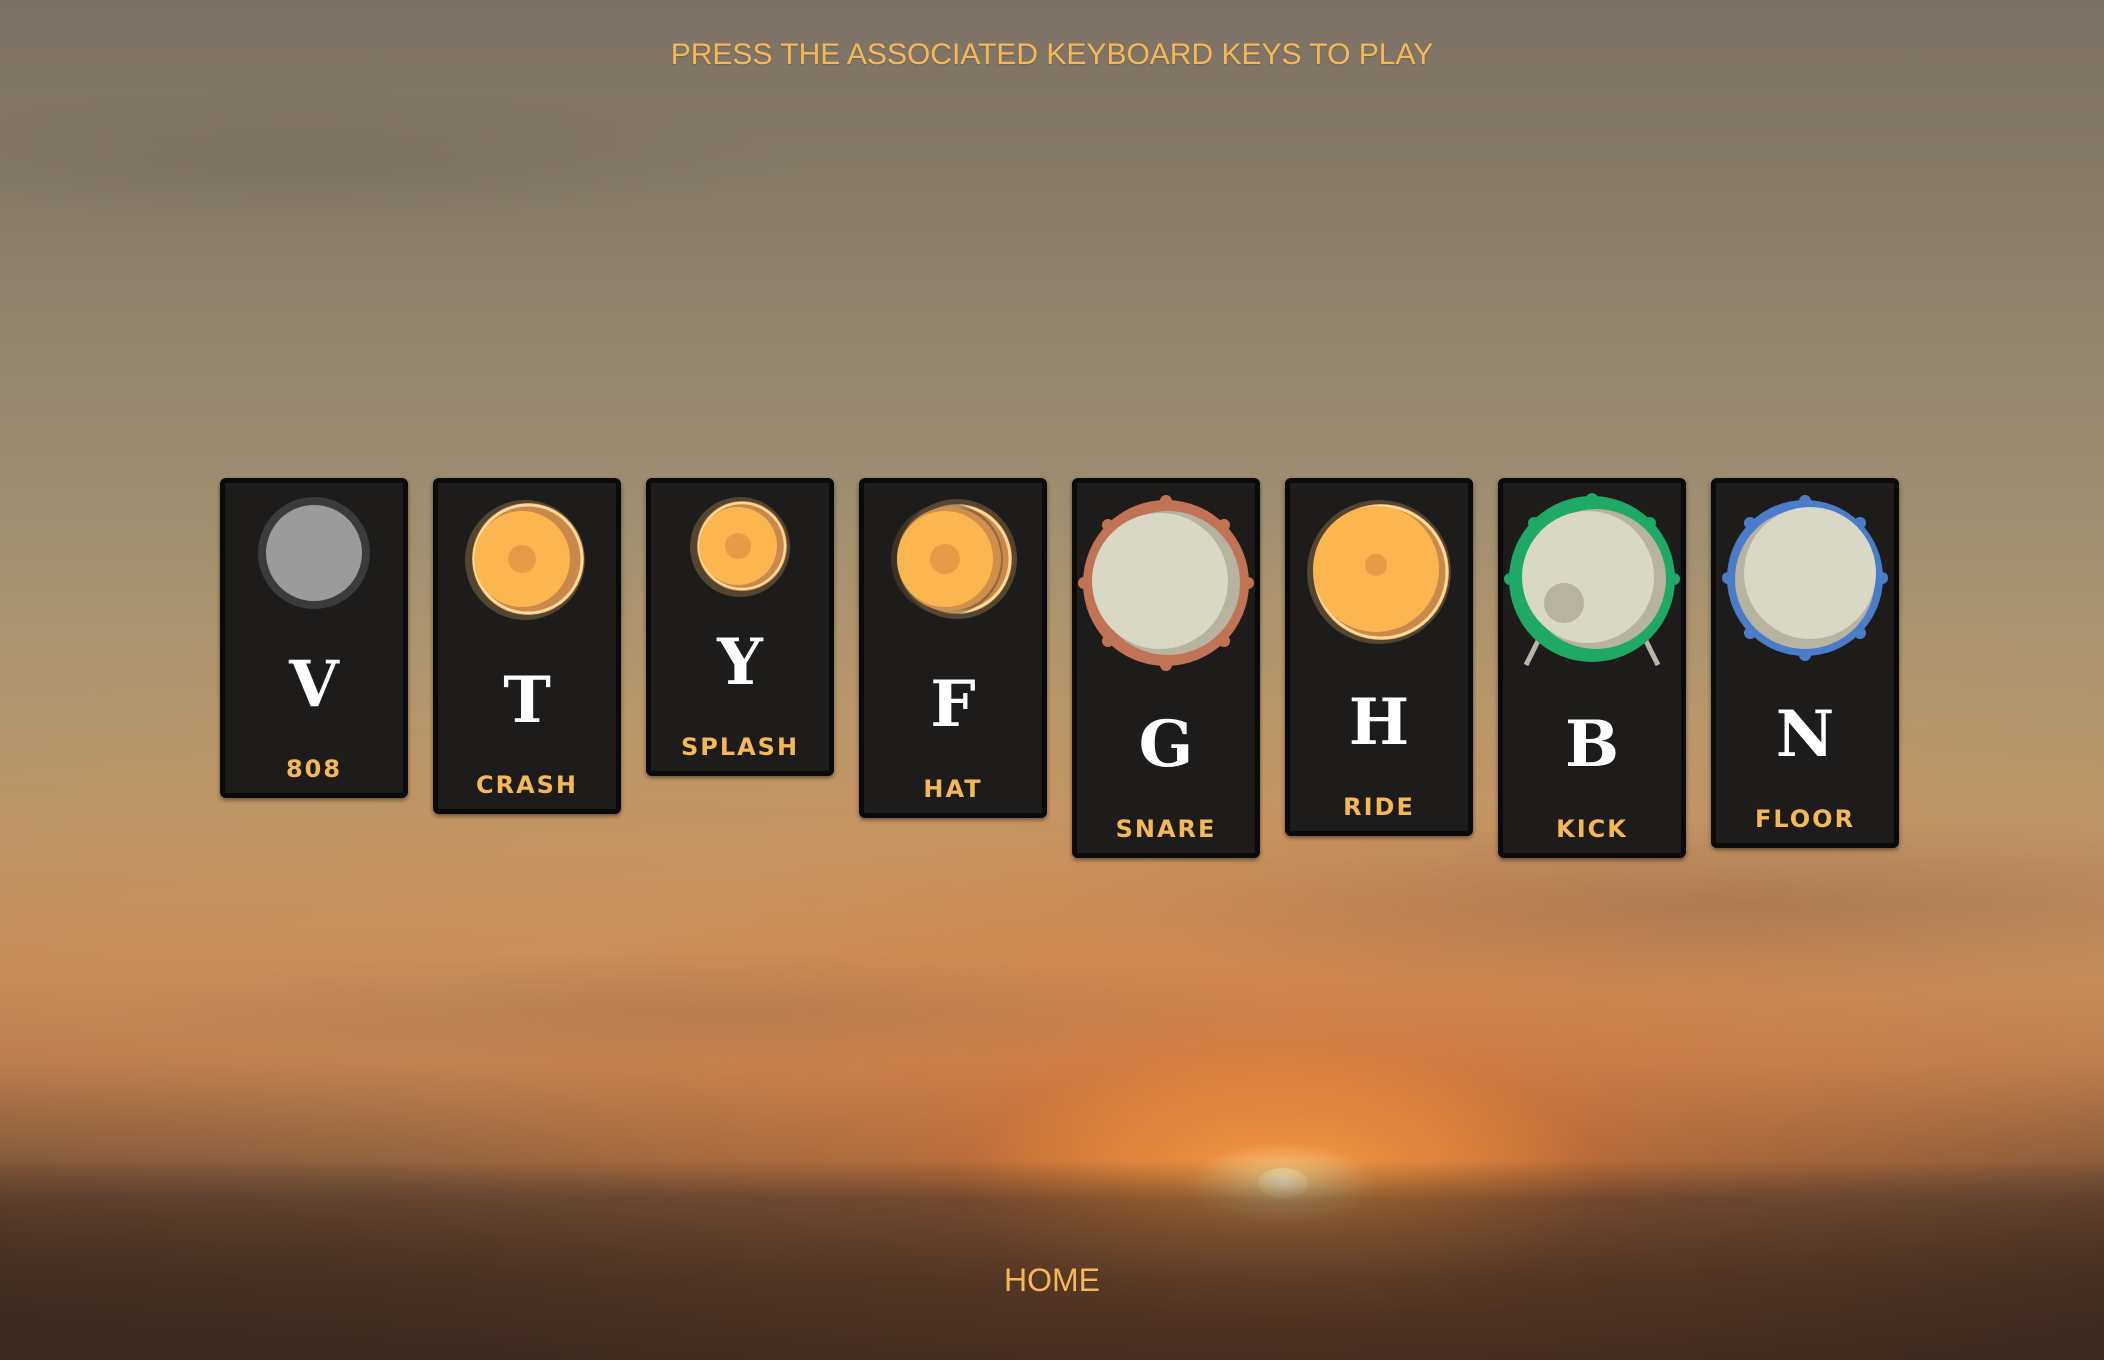 This screenshot has height=1360, width=2104. I want to click on crash-cymbal-icon, so click(525, 560).